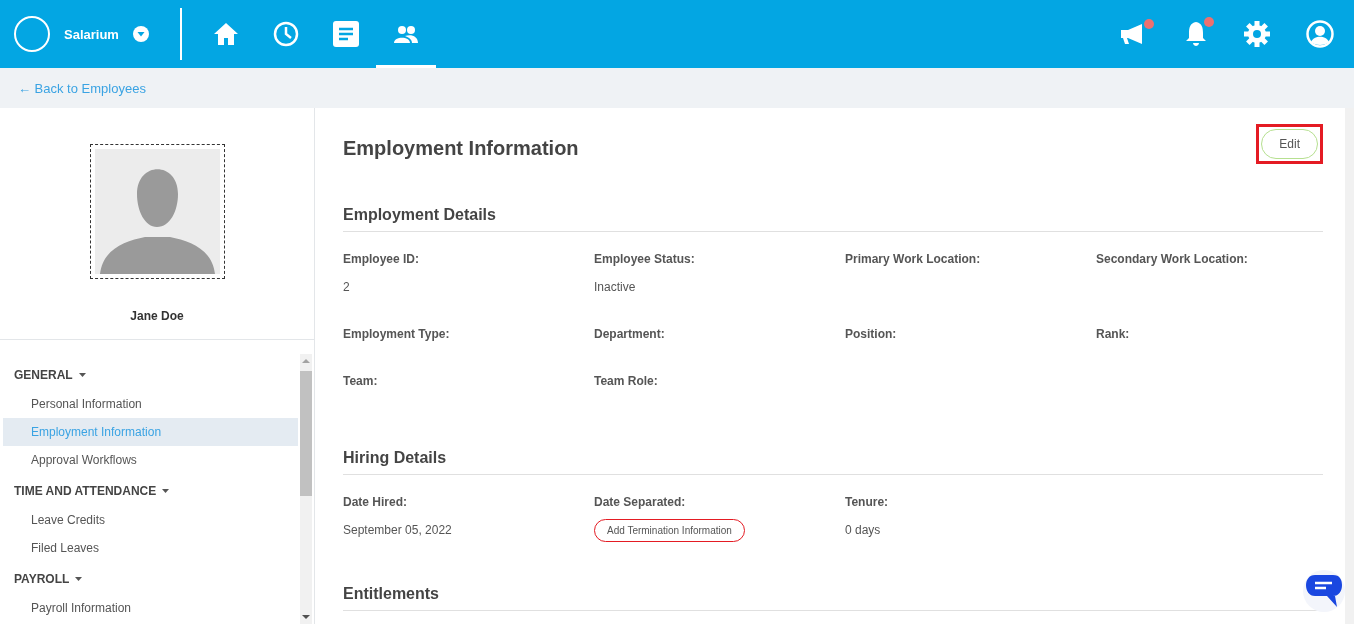  Describe the element at coordinates (375, 502) in the screenshot. I see `field-label: Date Hired:` at that location.